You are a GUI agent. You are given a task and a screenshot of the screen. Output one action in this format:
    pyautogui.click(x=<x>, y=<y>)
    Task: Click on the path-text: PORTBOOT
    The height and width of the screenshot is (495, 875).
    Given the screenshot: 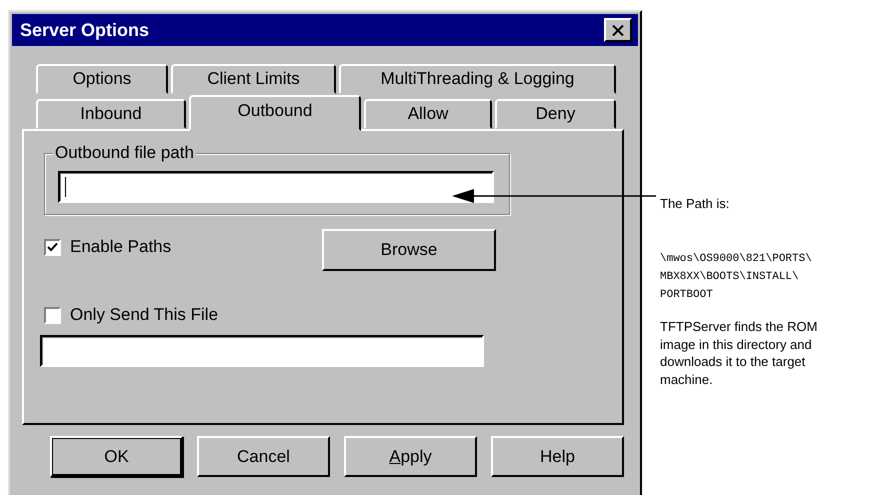 What is the action you would take?
    pyautogui.click(x=687, y=295)
    